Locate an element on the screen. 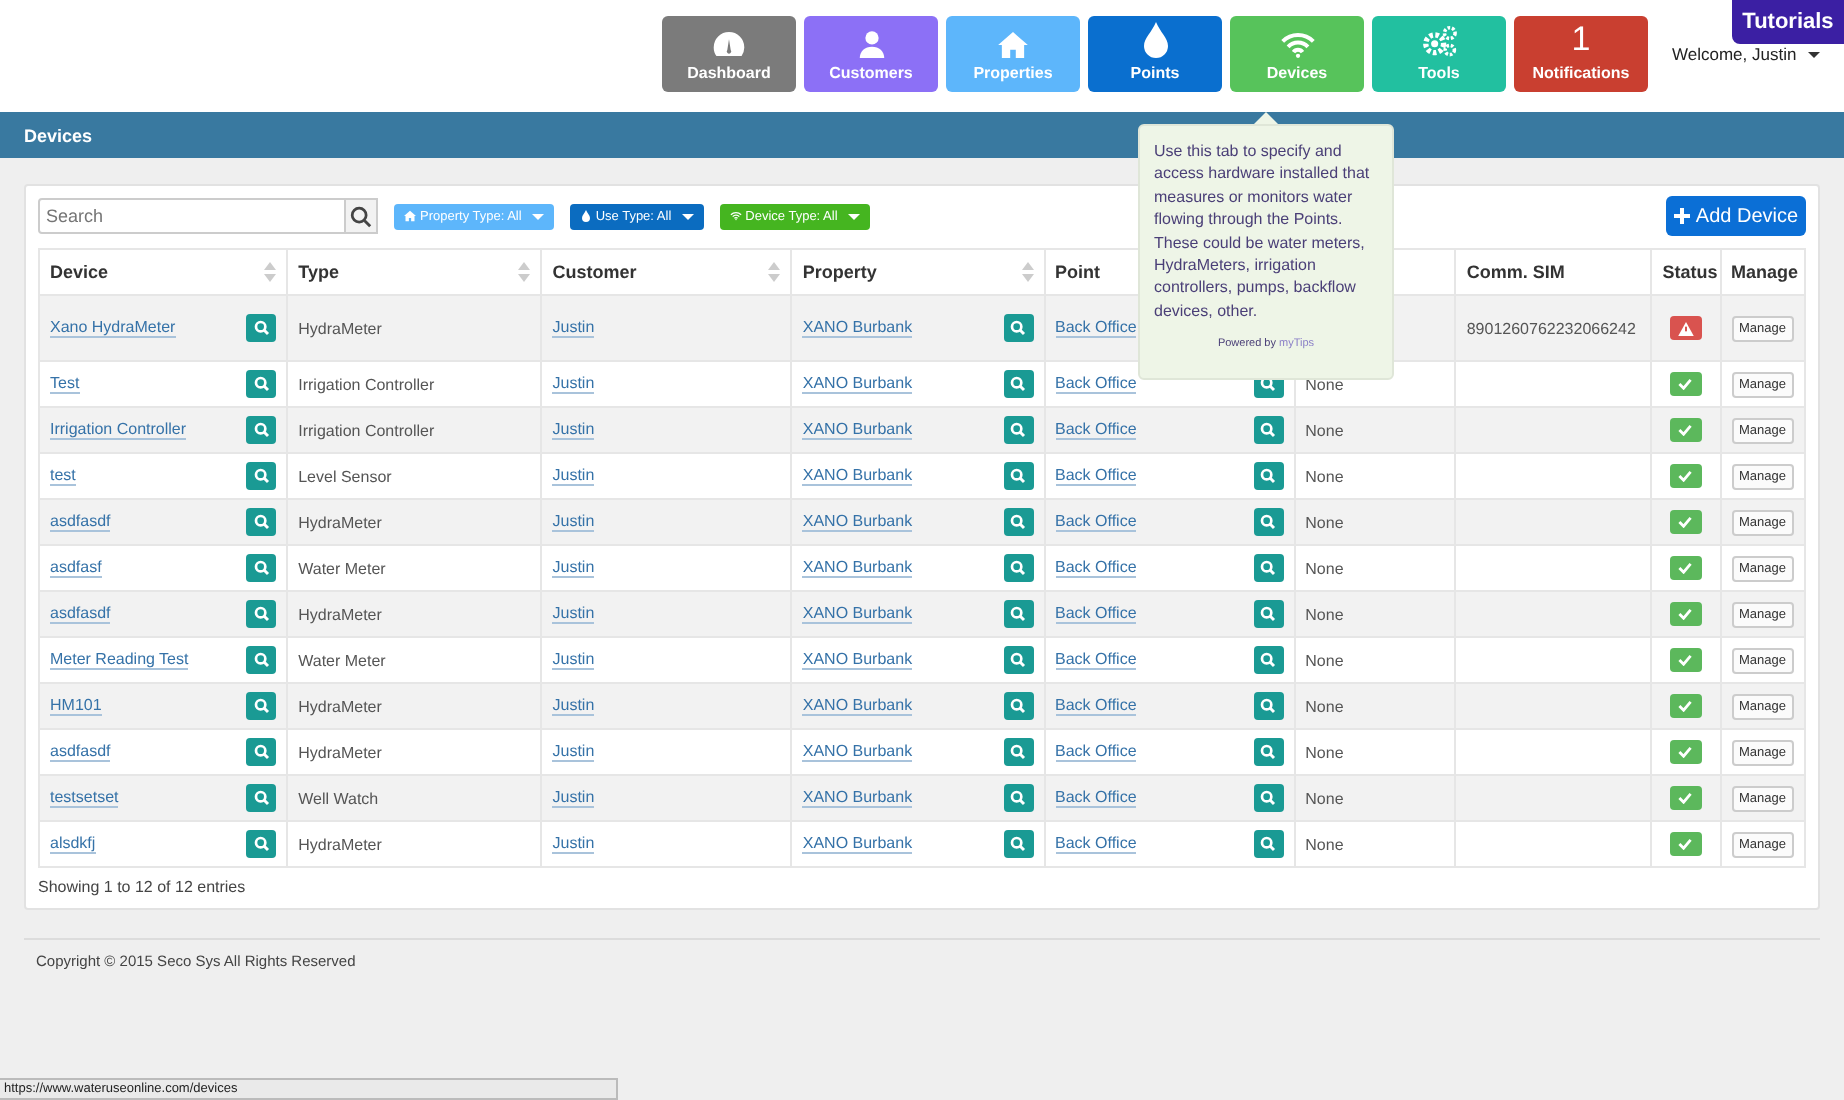 The height and width of the screenshot is (1100, 1844). column-header: Point is located at coordinates (1078, 272).